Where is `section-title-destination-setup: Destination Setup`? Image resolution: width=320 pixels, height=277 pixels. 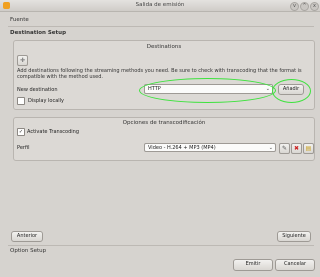
section-title-destination-setup: Destination Setup is located at coordinates (38, 33).